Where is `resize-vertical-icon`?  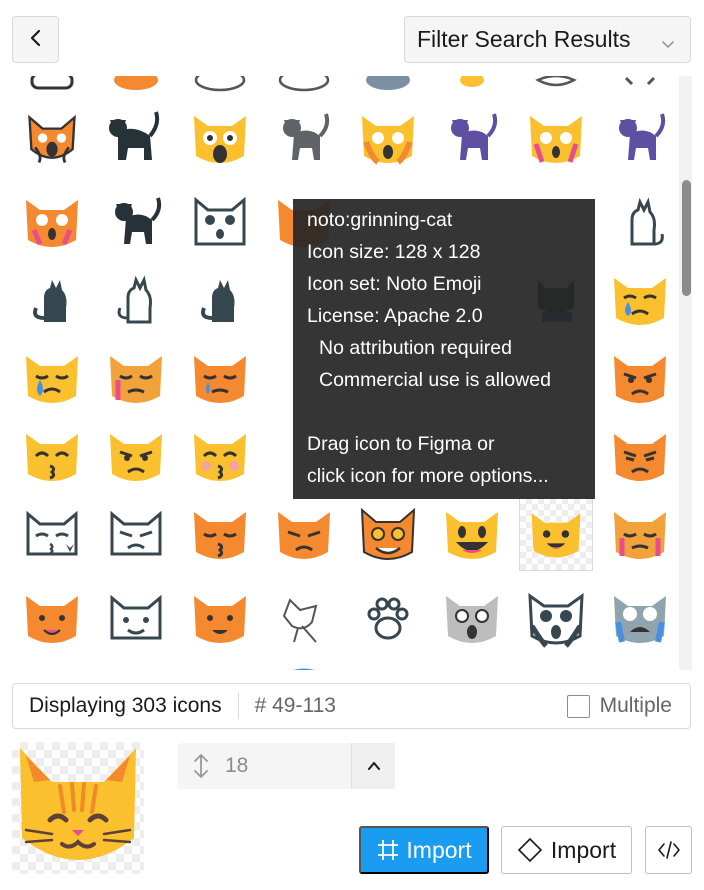 resize-vertical-icon is located at coordinates (201, 766).